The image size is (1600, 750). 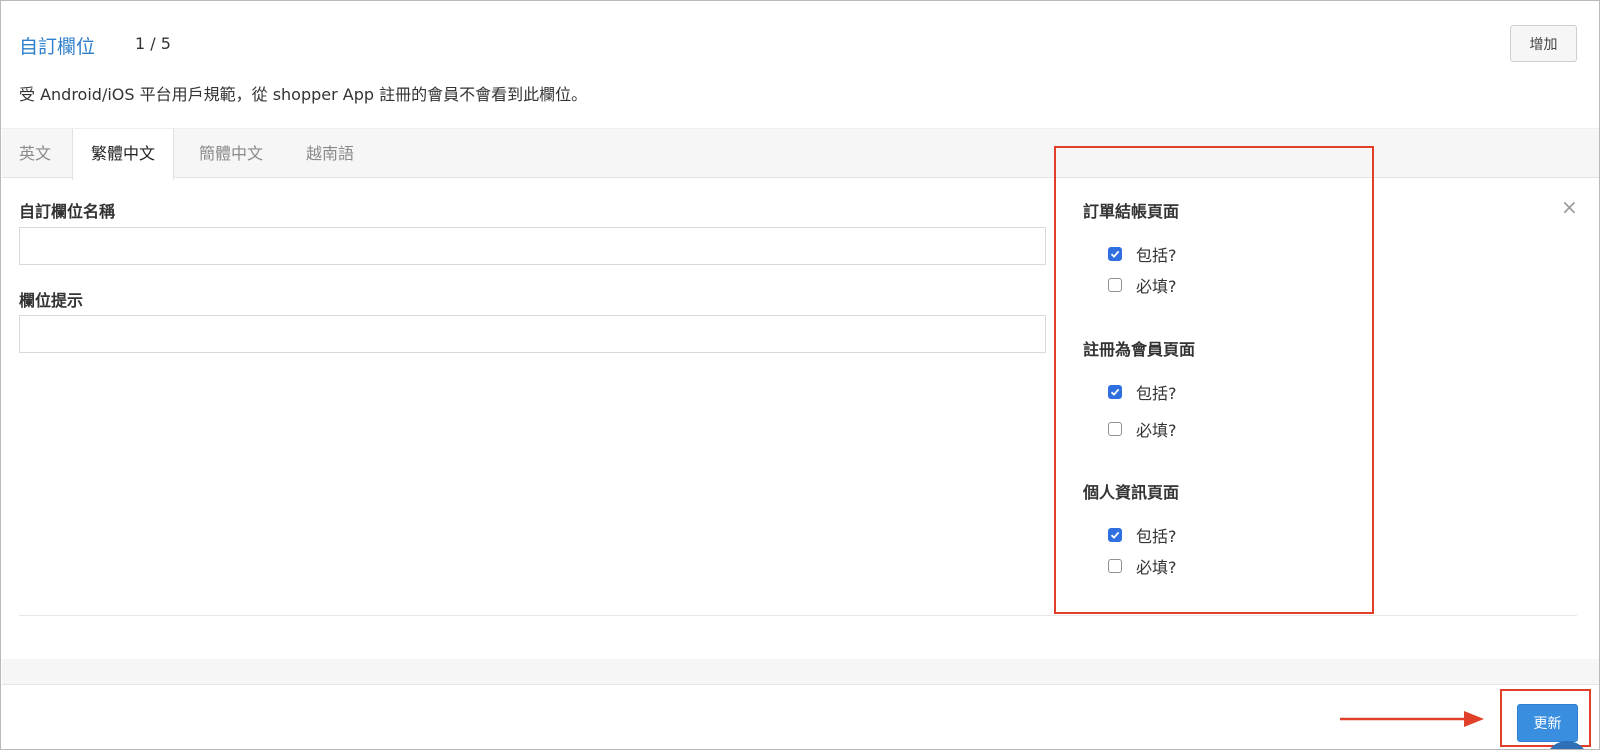 I want to click on checkout-include-label: 包括?, so click(x=1156, y=255).